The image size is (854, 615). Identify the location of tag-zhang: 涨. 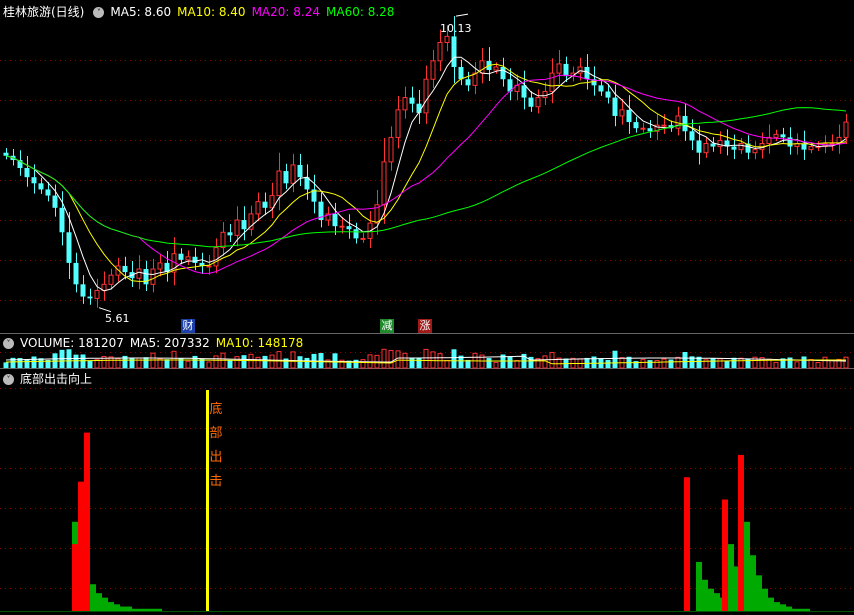
(425, 326).